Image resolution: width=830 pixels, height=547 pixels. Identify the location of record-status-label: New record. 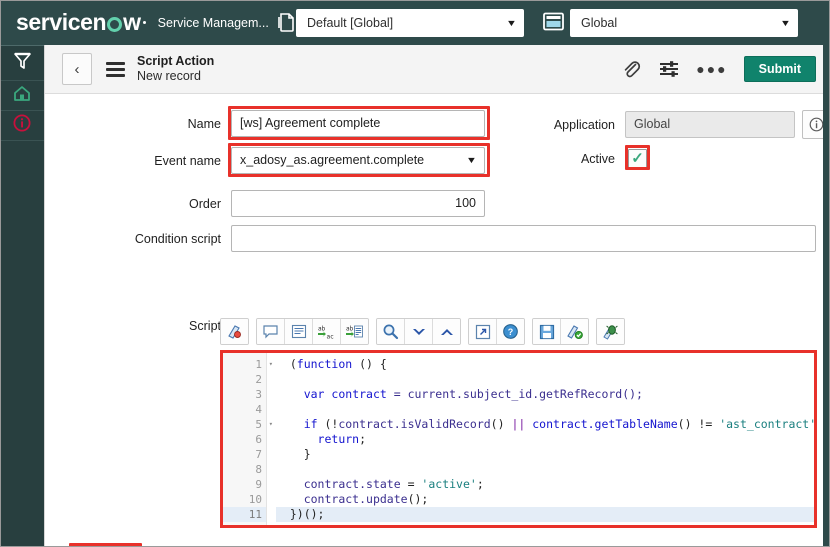
(169, 76).